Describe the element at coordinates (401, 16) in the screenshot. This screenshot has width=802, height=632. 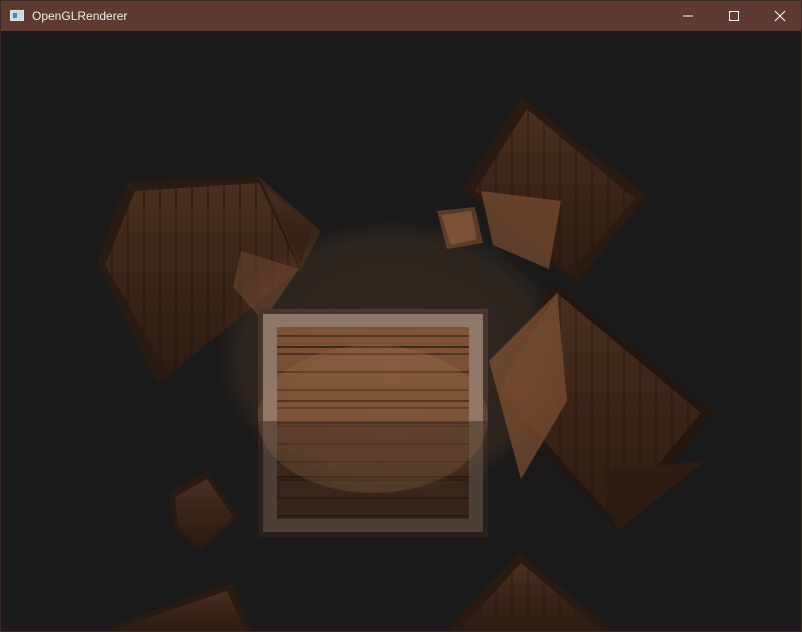
I see `title-bar: OpenGLRenderer` at that location.